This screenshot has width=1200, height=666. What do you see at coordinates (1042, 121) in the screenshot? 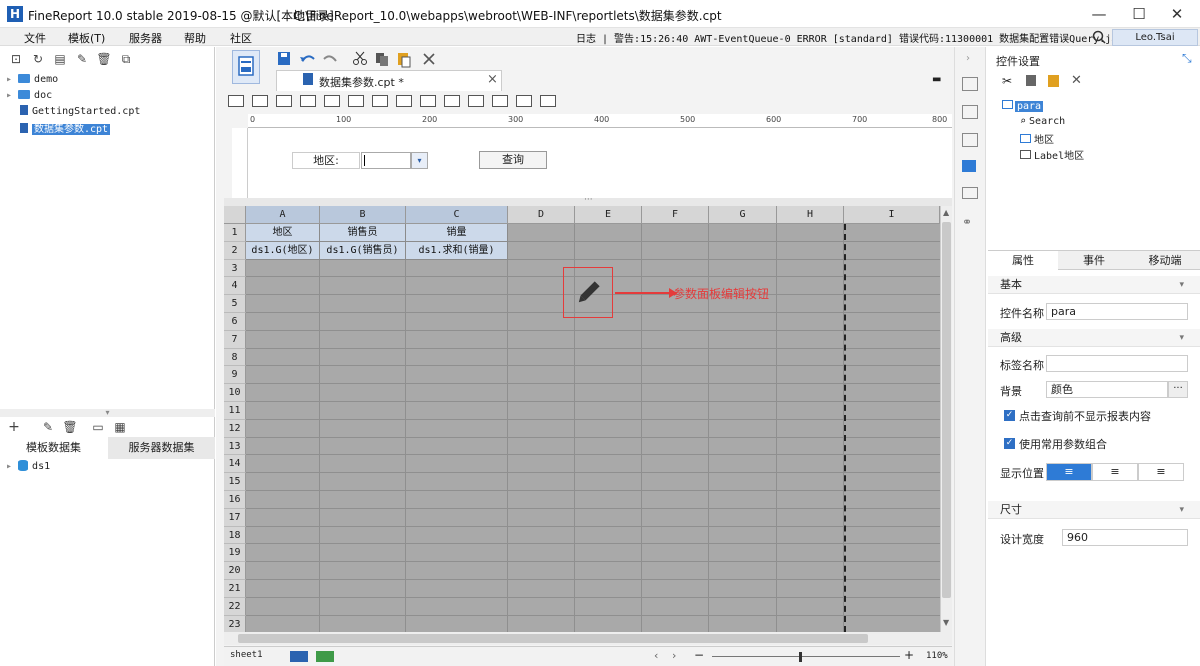
I see `tree-node-search: ⌕ Search` at bounding box center [1042, 121].